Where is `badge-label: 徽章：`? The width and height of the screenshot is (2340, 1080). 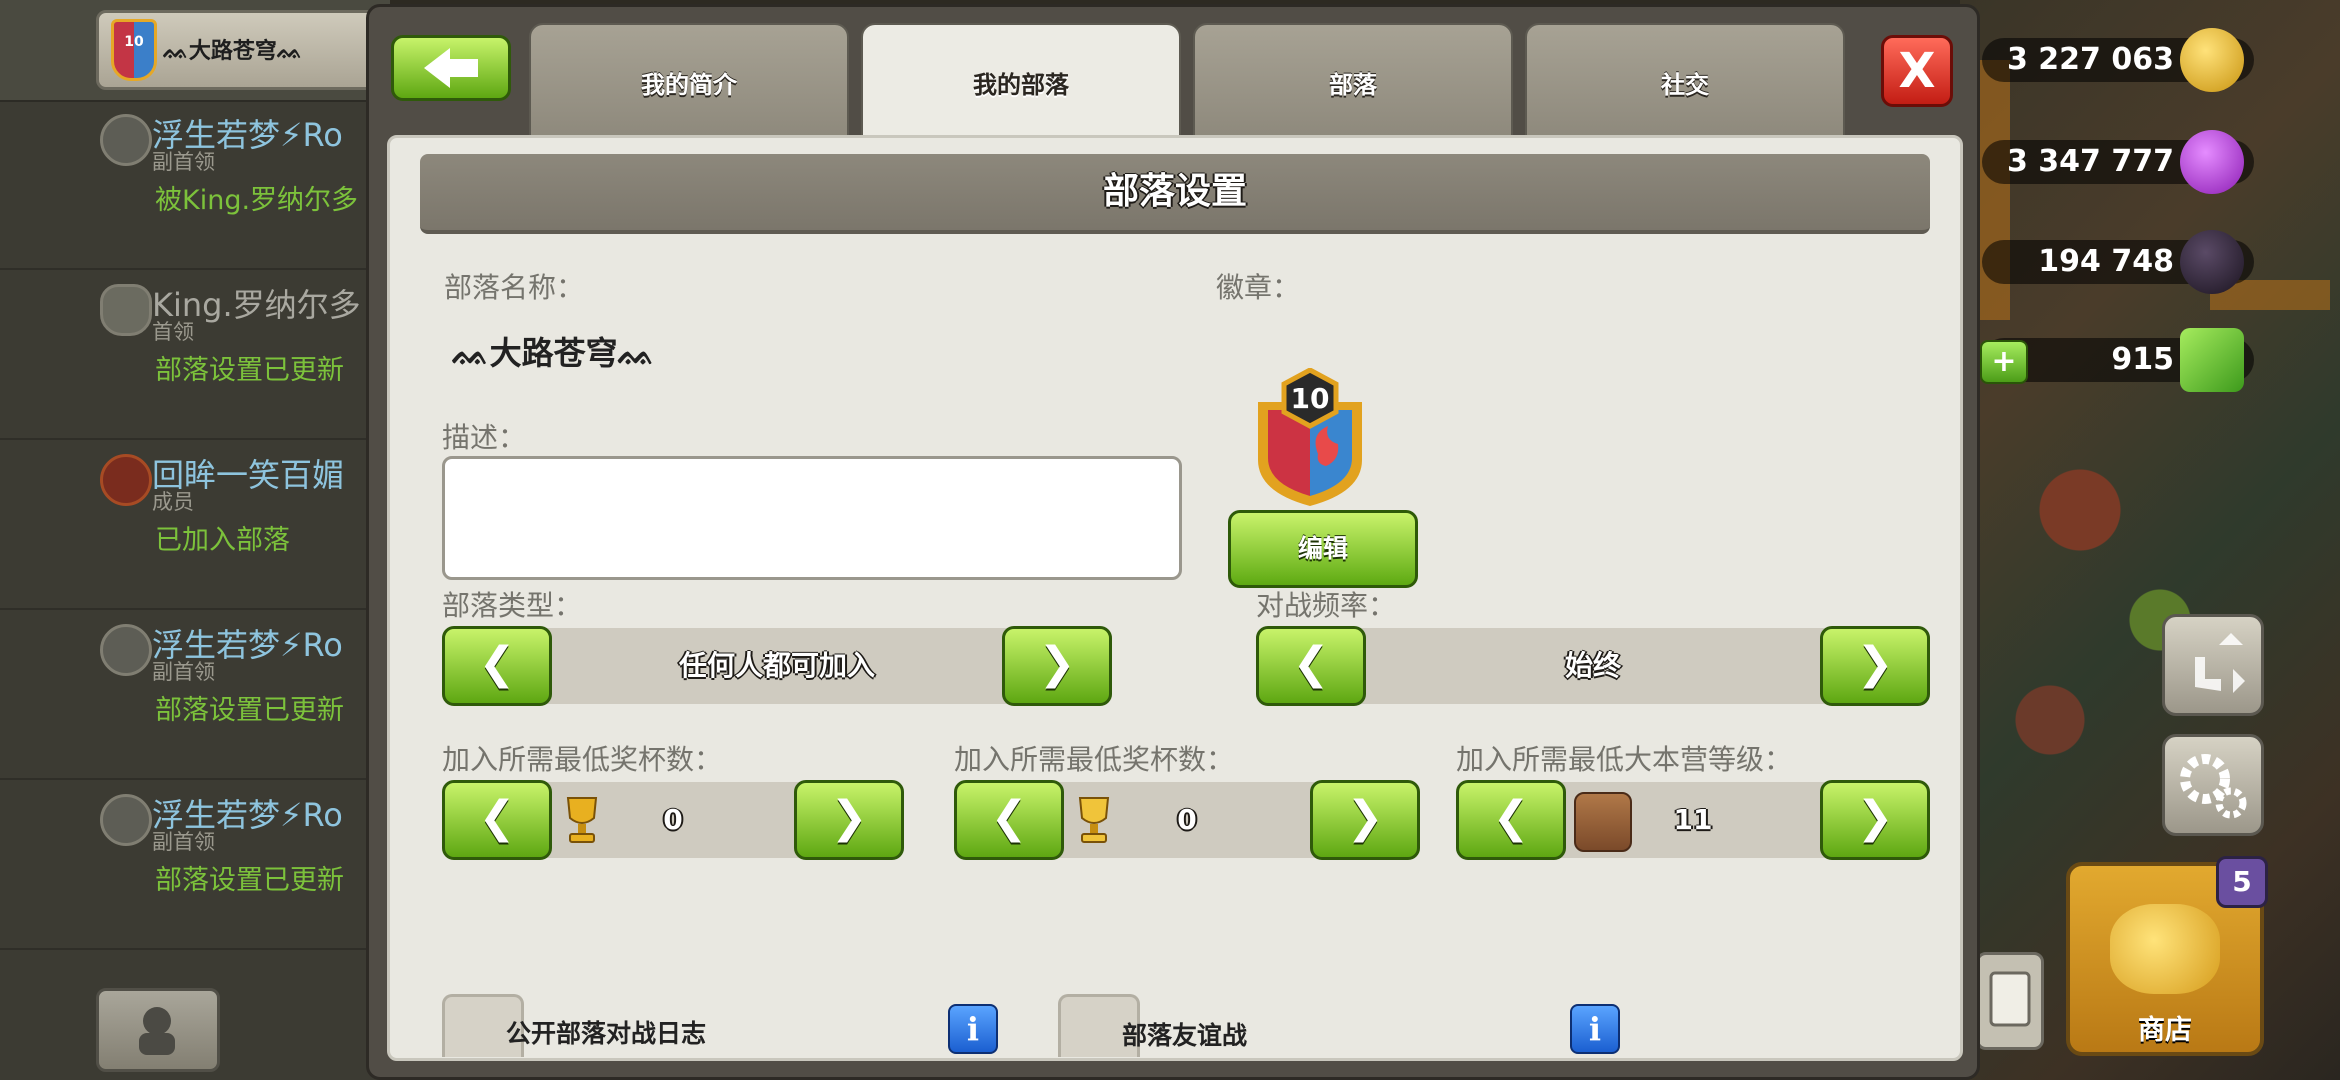
badge-label: 徽章： is located at coordinates (1258, 287).